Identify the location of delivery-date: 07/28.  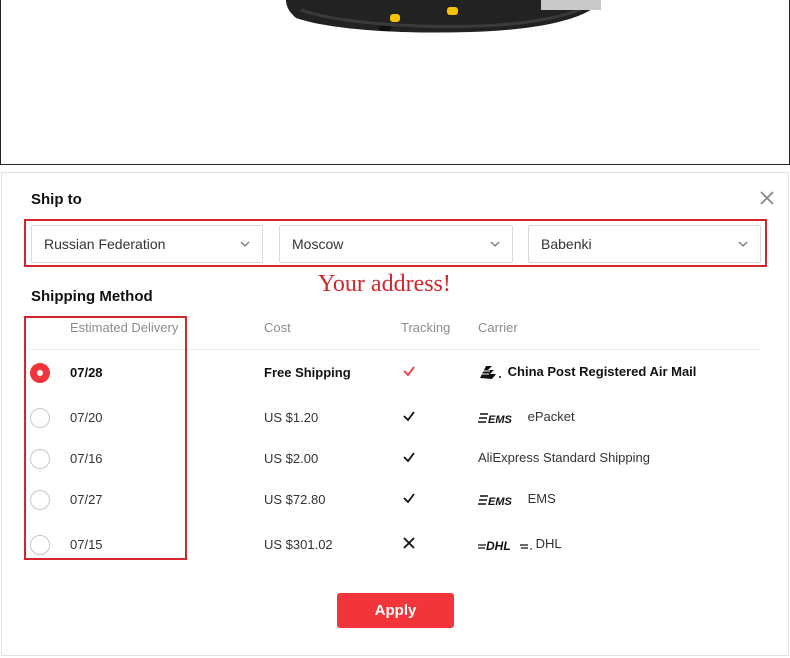
(86, 372).